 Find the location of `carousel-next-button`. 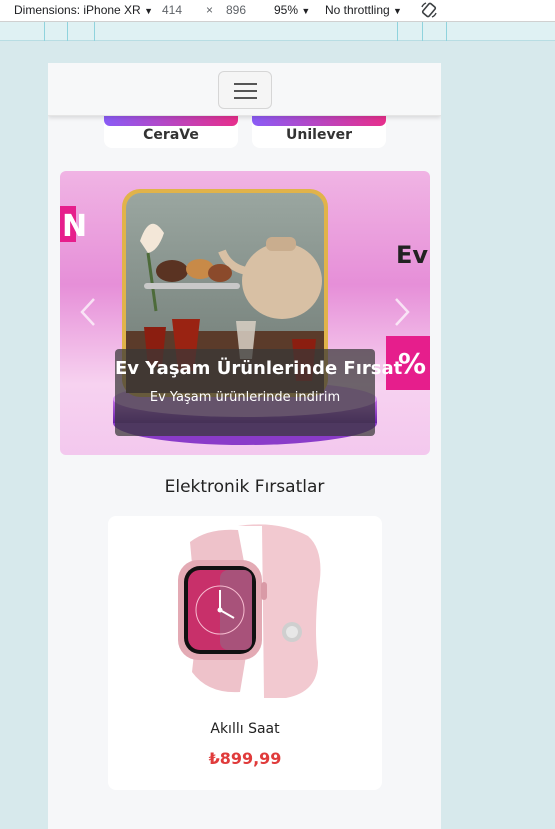

carousel-next-button is located at coordinates (402, 312).